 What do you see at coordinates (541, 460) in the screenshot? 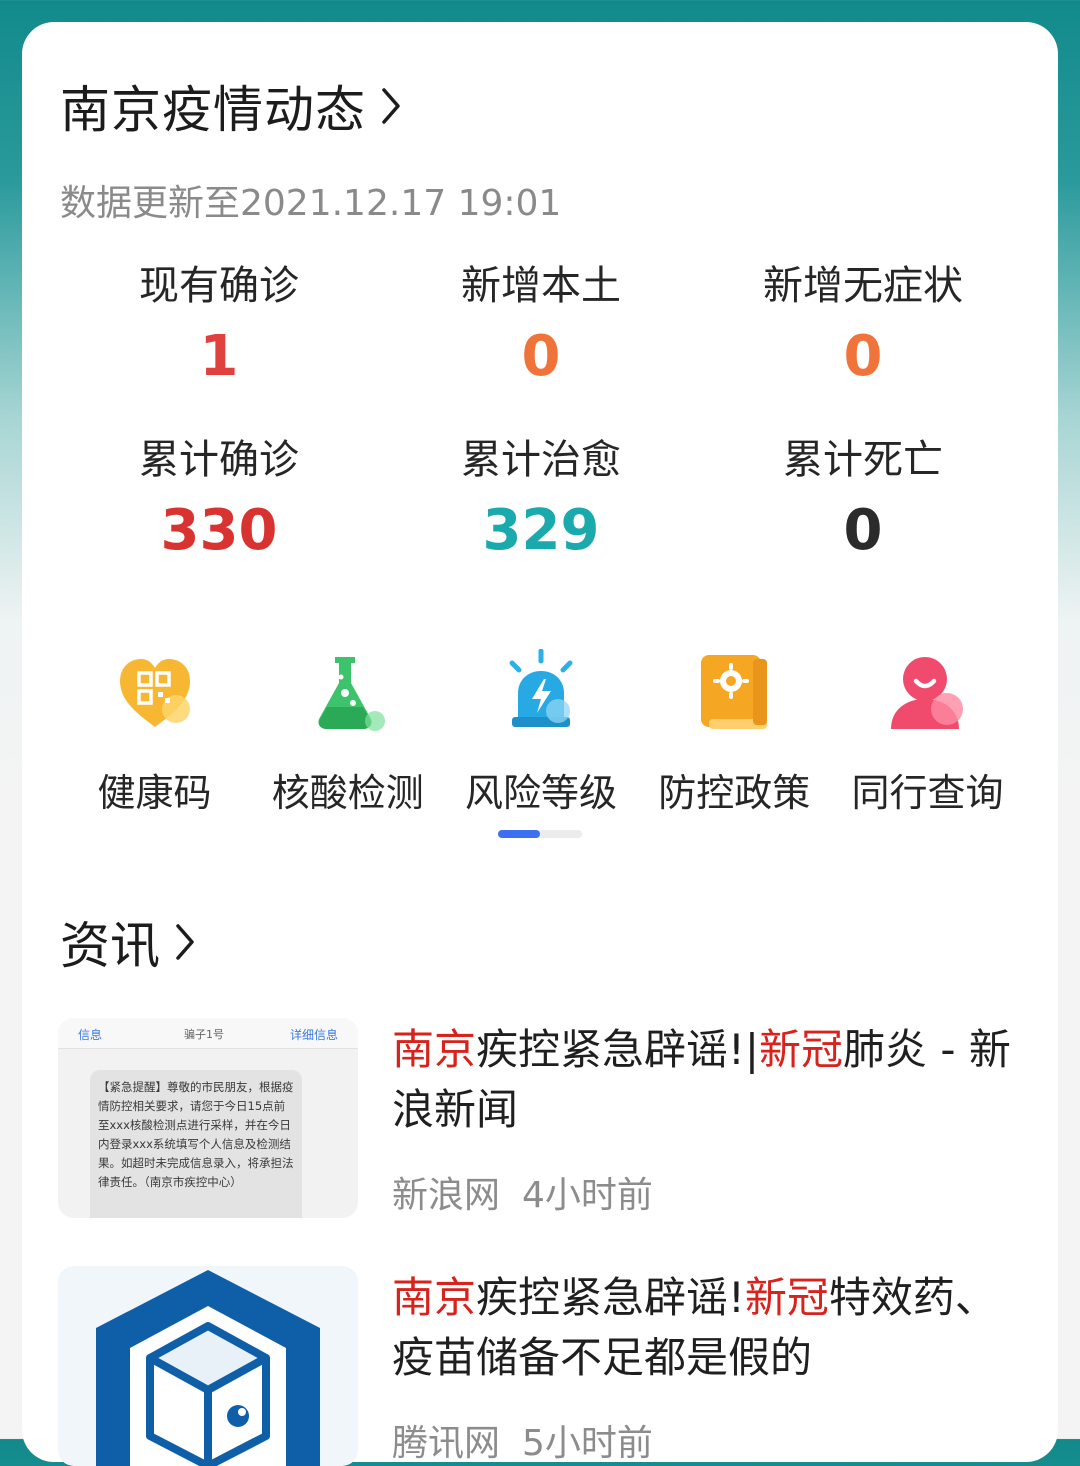
I see `stat-label: 累计治愈` at bounding box center [541, 460].